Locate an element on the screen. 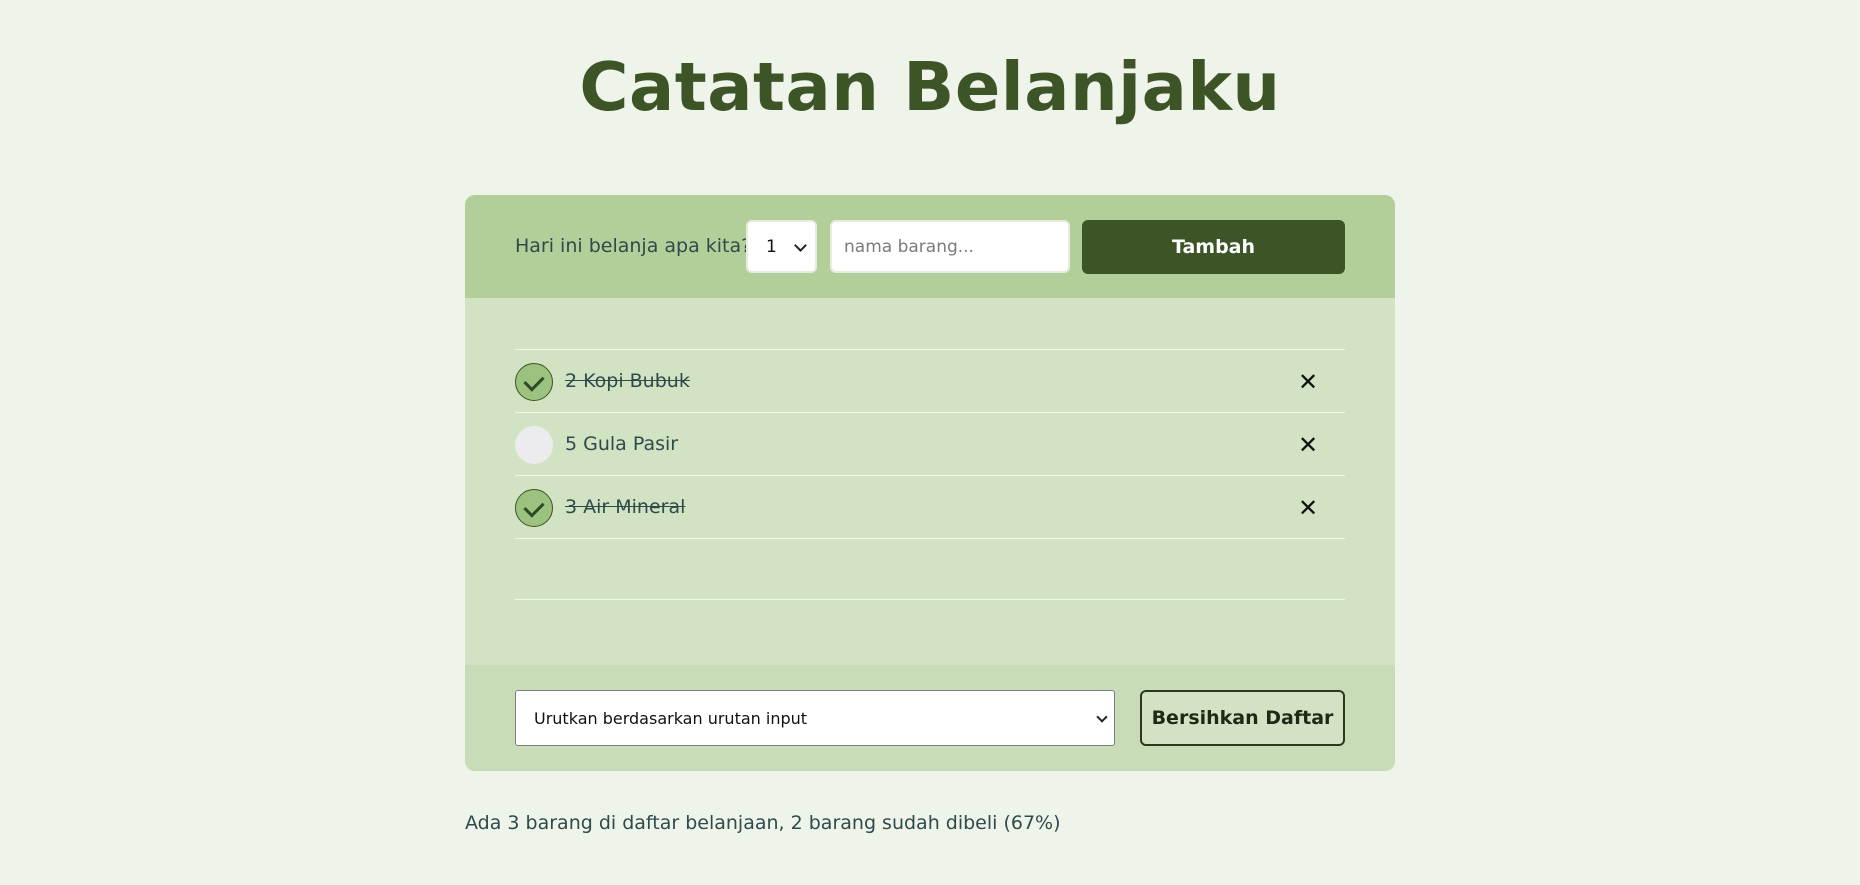  add-button: Tambah is located at coordinates (1213, 247).